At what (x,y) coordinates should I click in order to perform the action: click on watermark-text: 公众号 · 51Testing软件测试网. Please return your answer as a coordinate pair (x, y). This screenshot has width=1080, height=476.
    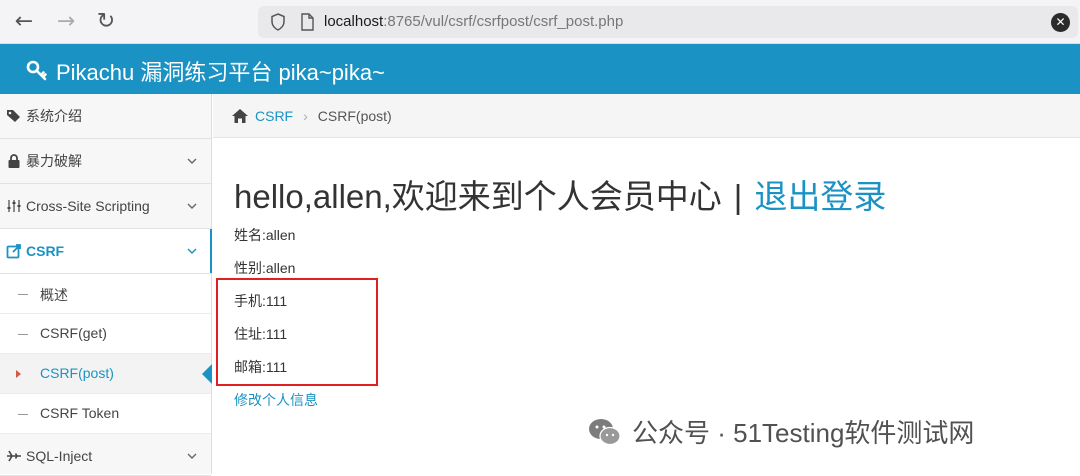
    Looking at the image, I should click on (803, 433).